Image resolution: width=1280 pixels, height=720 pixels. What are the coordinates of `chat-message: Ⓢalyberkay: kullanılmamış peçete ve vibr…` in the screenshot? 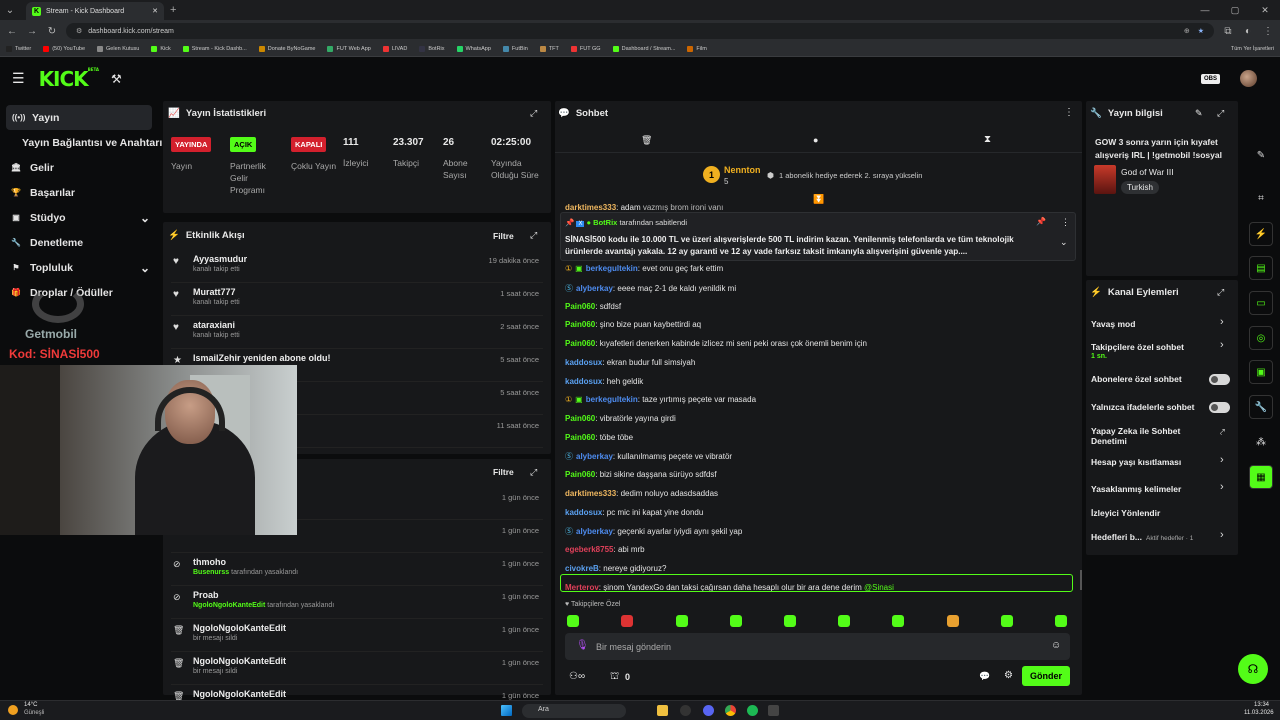 It's located at (648, 456).